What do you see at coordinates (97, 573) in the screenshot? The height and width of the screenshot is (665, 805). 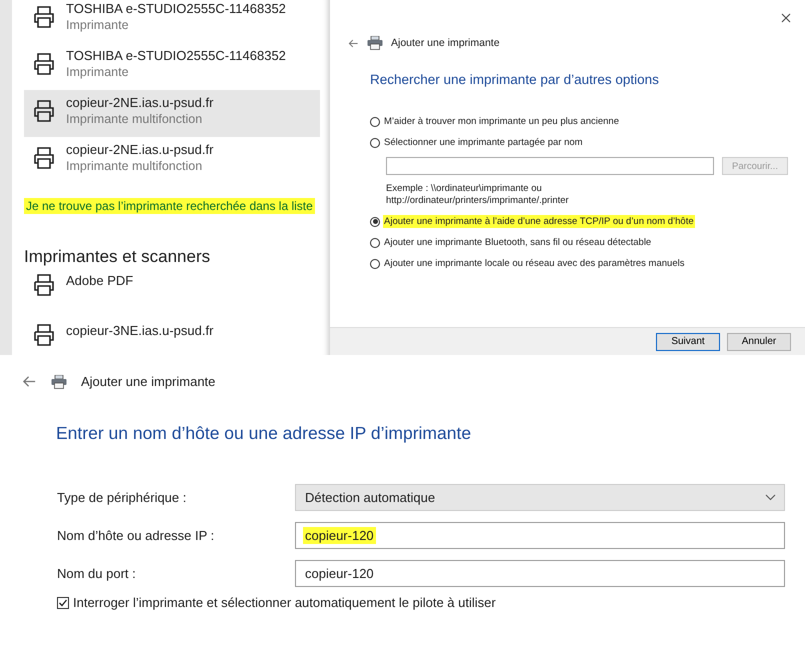 I see `field-label: Nom du port :` at bounding box center [97, 573].